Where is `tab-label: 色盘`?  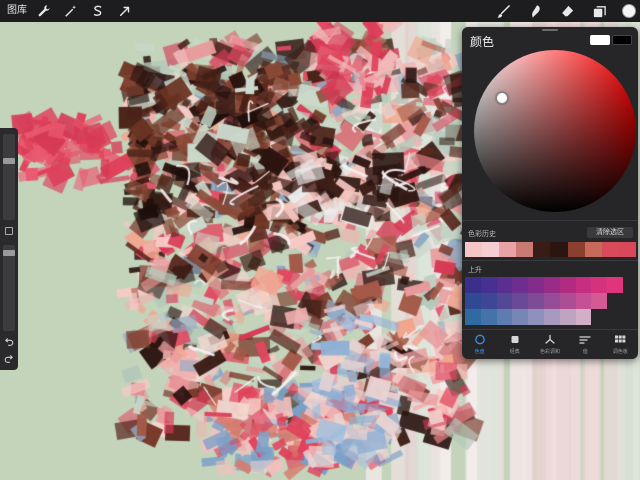 tab-label: 色盘 is located at coordinates (479, 352).